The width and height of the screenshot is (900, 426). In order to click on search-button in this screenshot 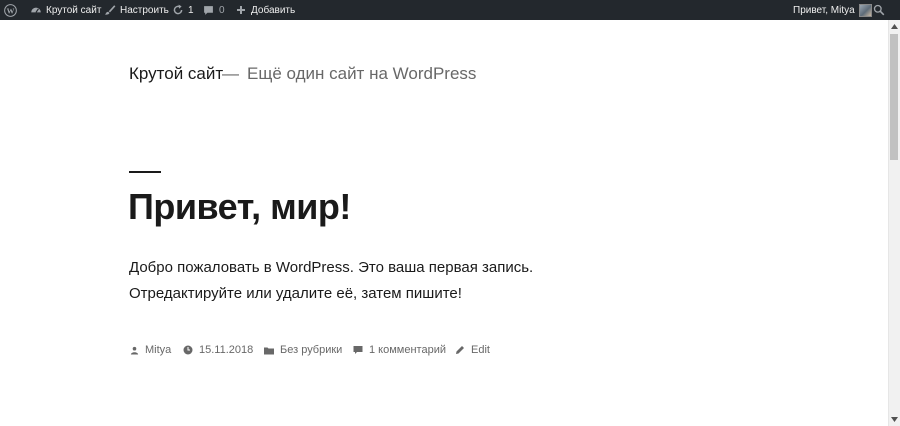, I will do `click(878, 10)`.